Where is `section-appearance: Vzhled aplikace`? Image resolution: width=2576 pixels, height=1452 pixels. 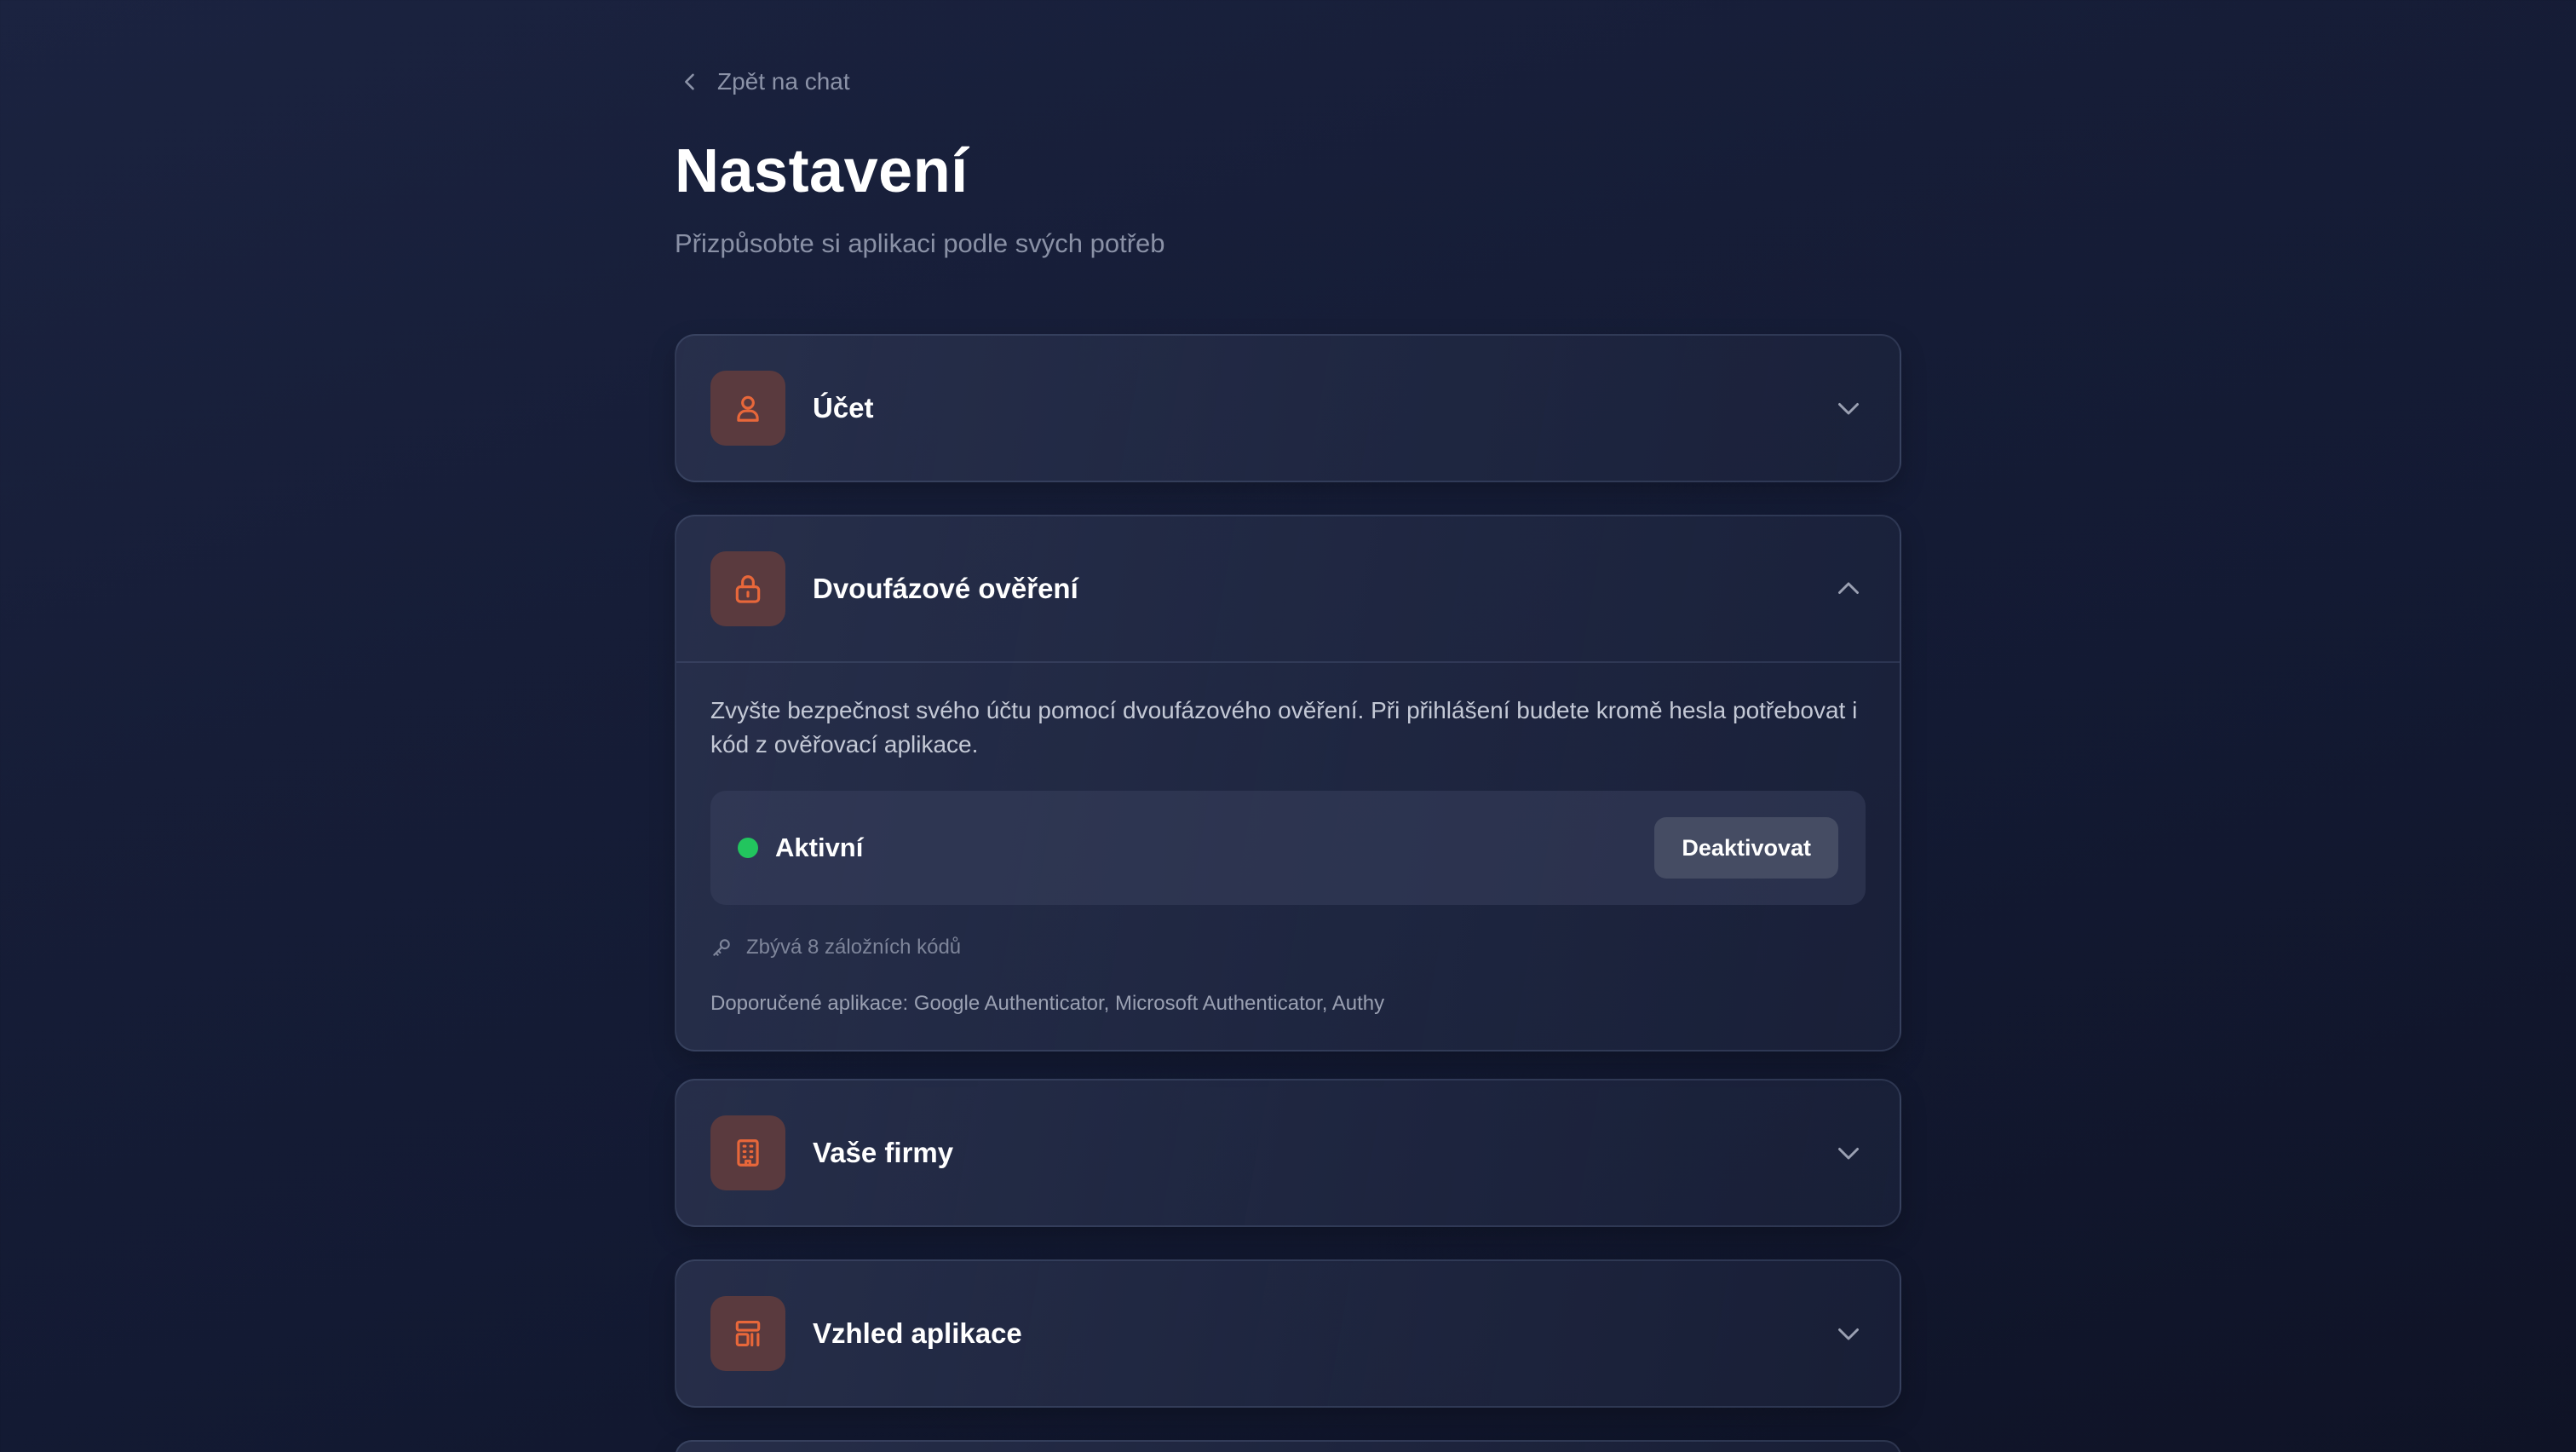 section-appearance: Vzhled aplikace is located at coordinates (1288, 1333).